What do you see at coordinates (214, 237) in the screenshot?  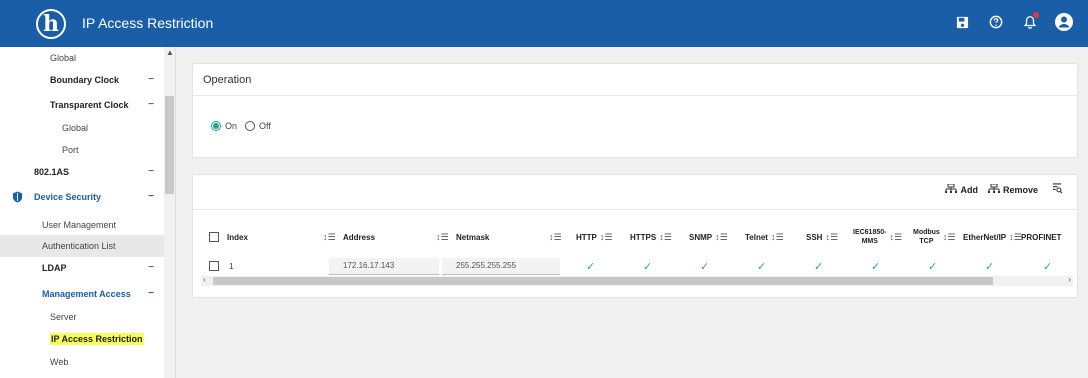 I see `select-all-checkbox` at bounding box center [214, 237].